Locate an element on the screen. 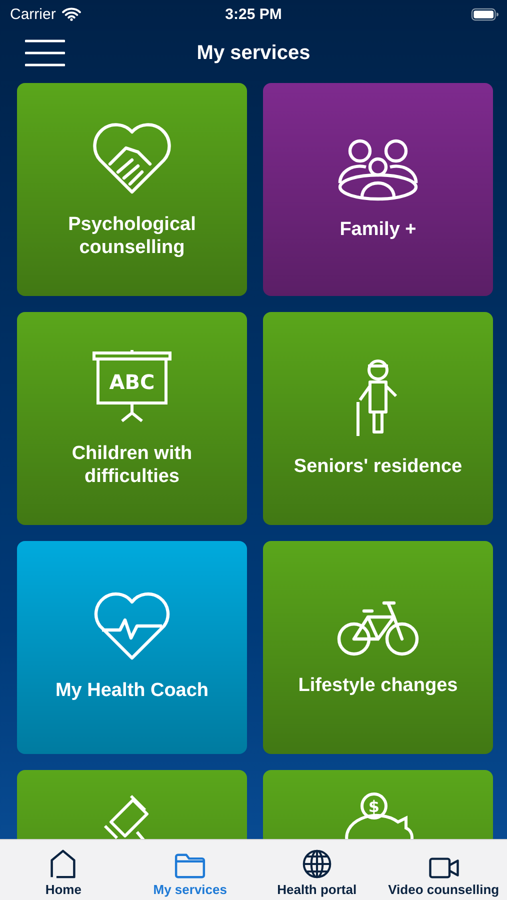 The width and height of the screenshot is (507, 900). service-card: $ is located at coordinates (378, 804).